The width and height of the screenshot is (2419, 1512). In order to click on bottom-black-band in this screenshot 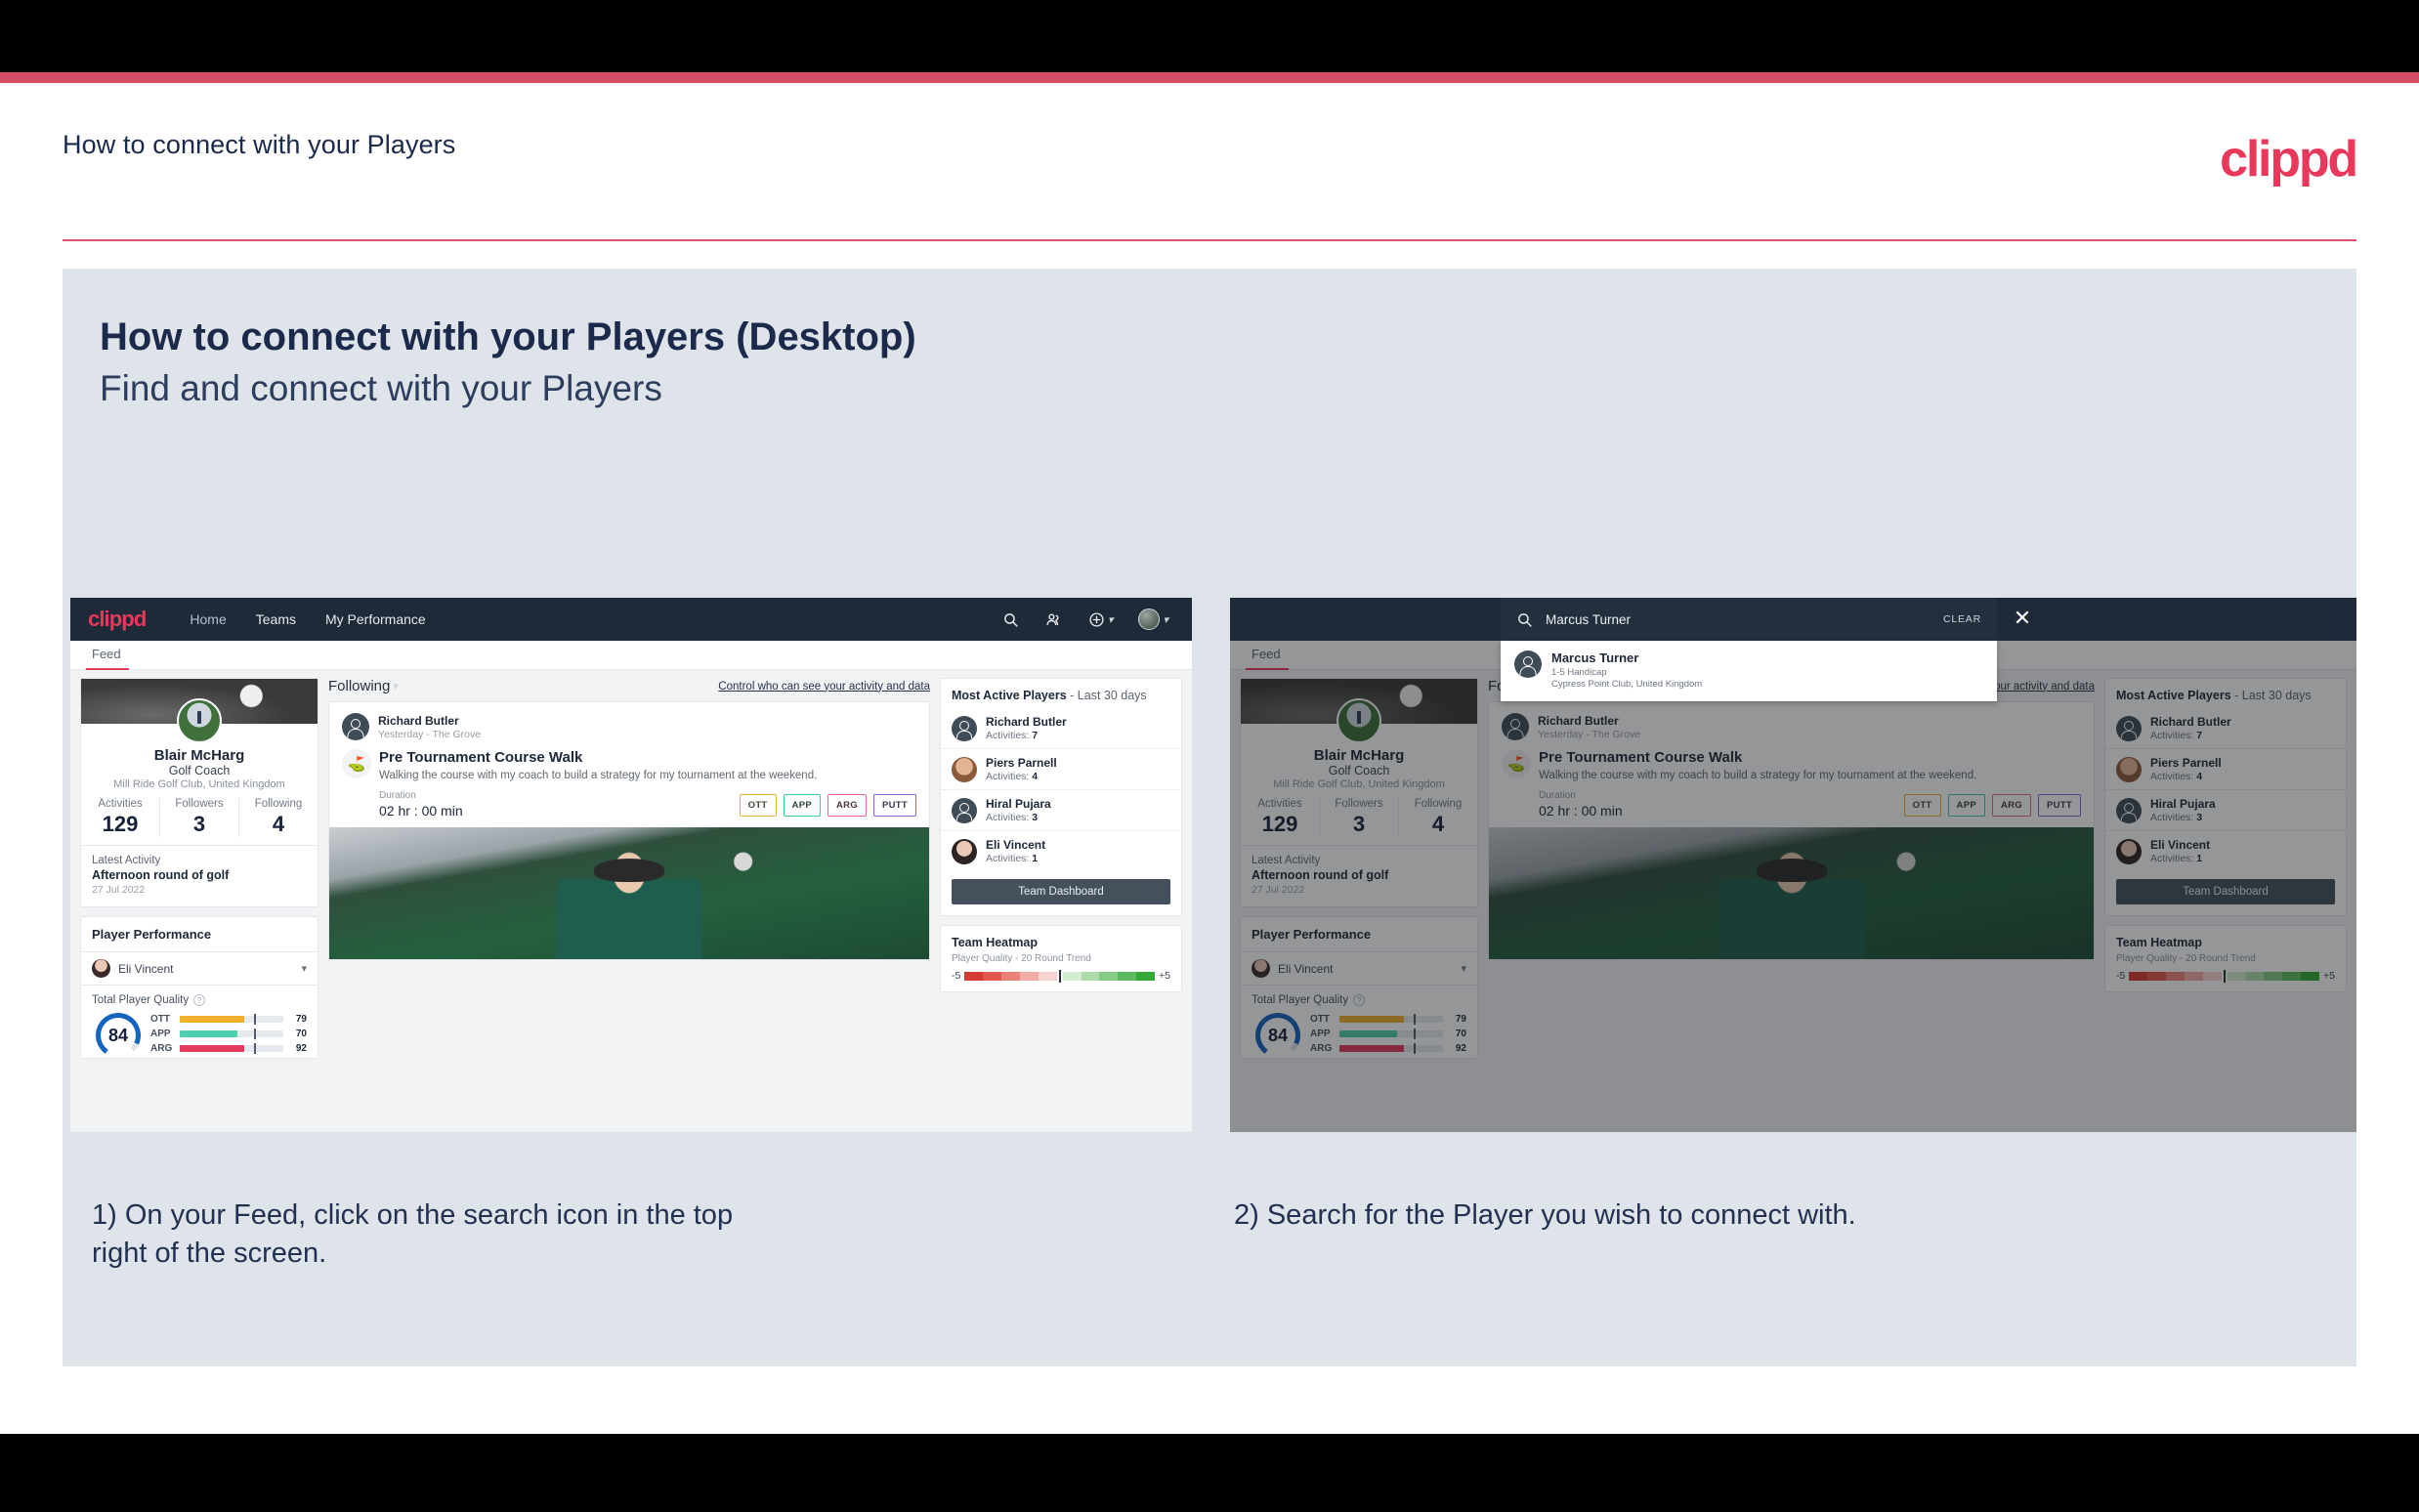, I will do `click(1209, 1473)`.